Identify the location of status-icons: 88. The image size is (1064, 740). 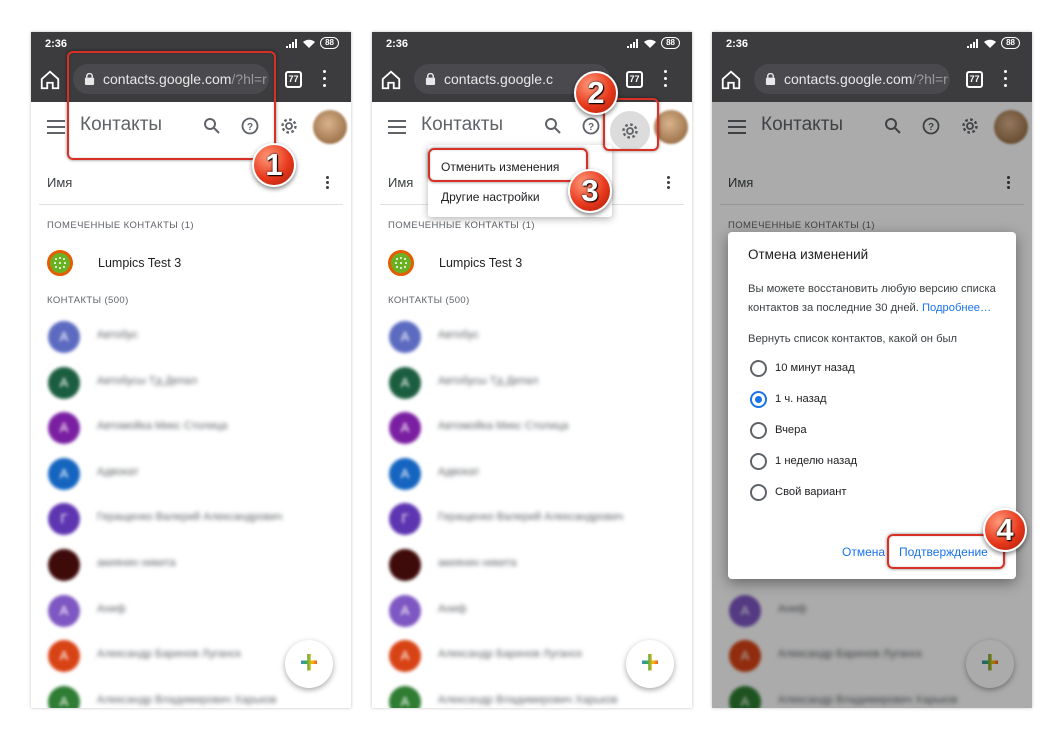
(653, 43).